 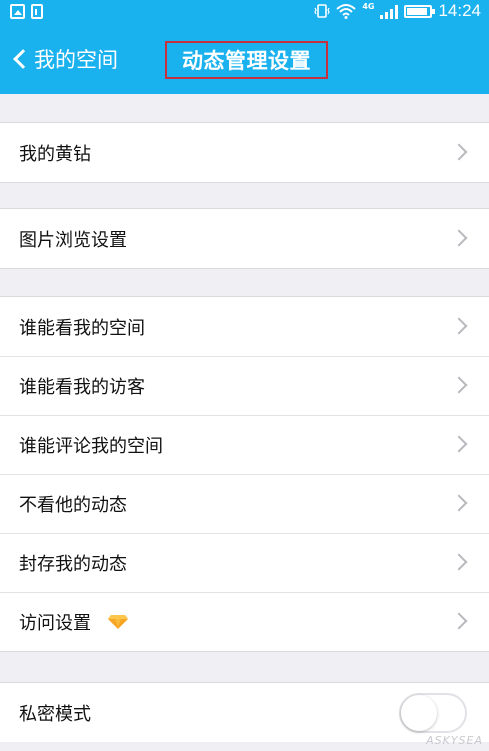 I want to click on back-button: 我的空间, so click(x=64, y=59).